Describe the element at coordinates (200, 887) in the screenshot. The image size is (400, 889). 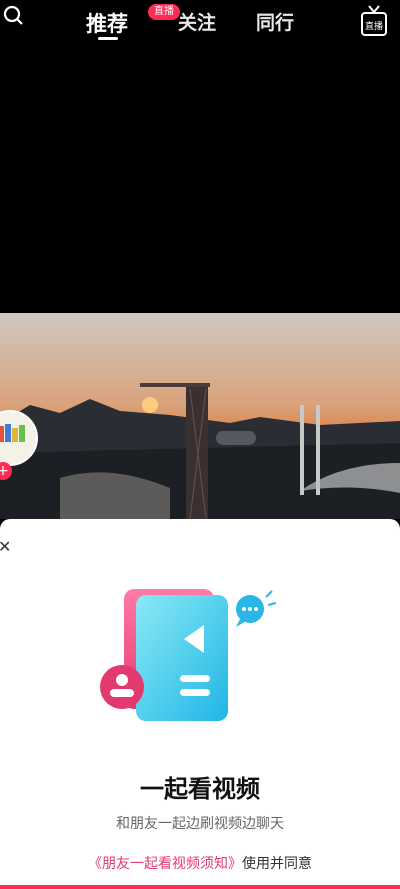
I see `start-button-edge` at that location.